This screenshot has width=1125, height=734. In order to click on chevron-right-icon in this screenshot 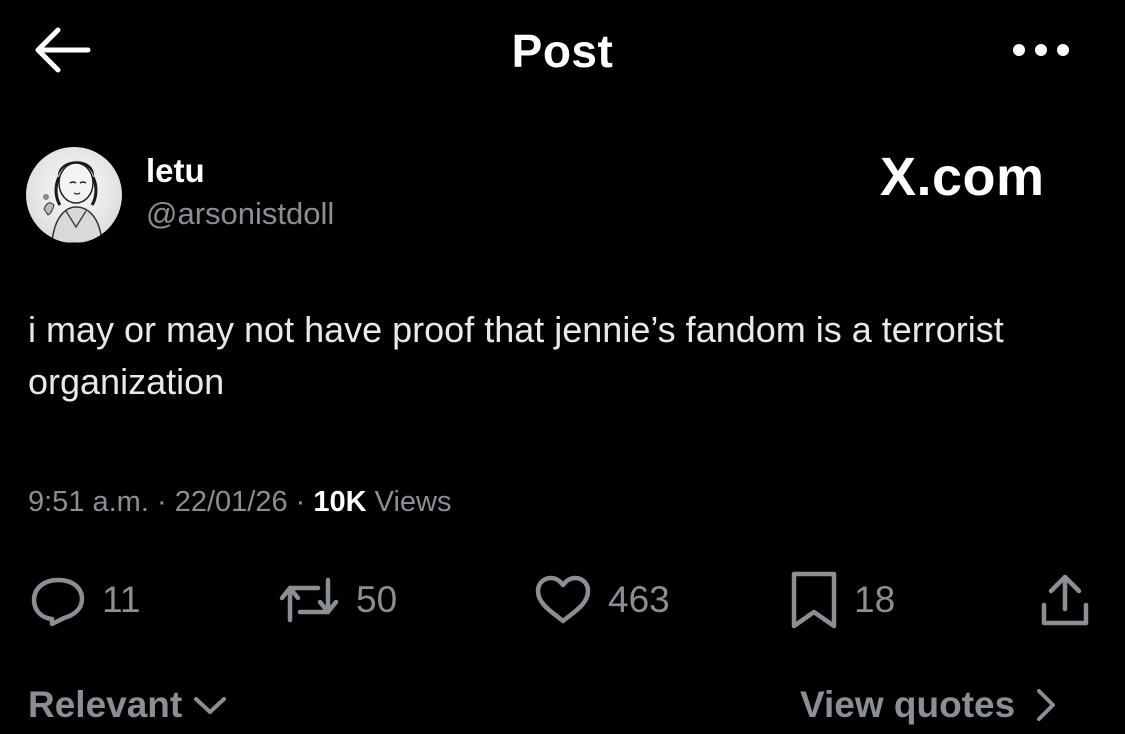, I will do `click(1046, 705)`.